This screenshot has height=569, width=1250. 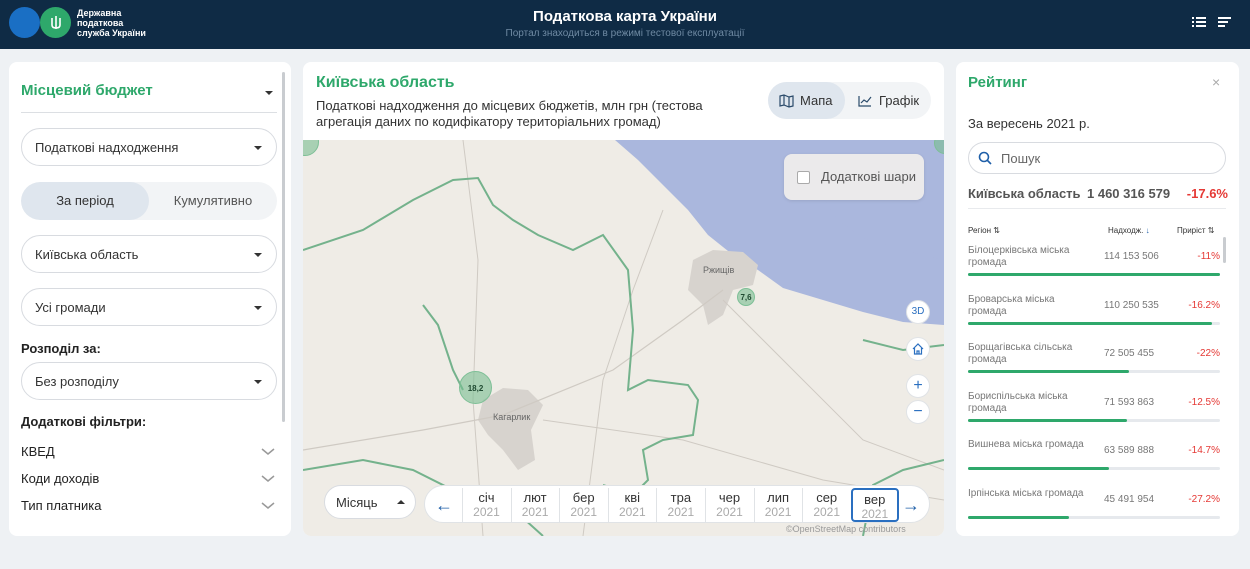 What do you see at coordinates (148, 508) in the screenshot?
I see `filter-payer-type: Тип платника` at bounding box center [148, 508].